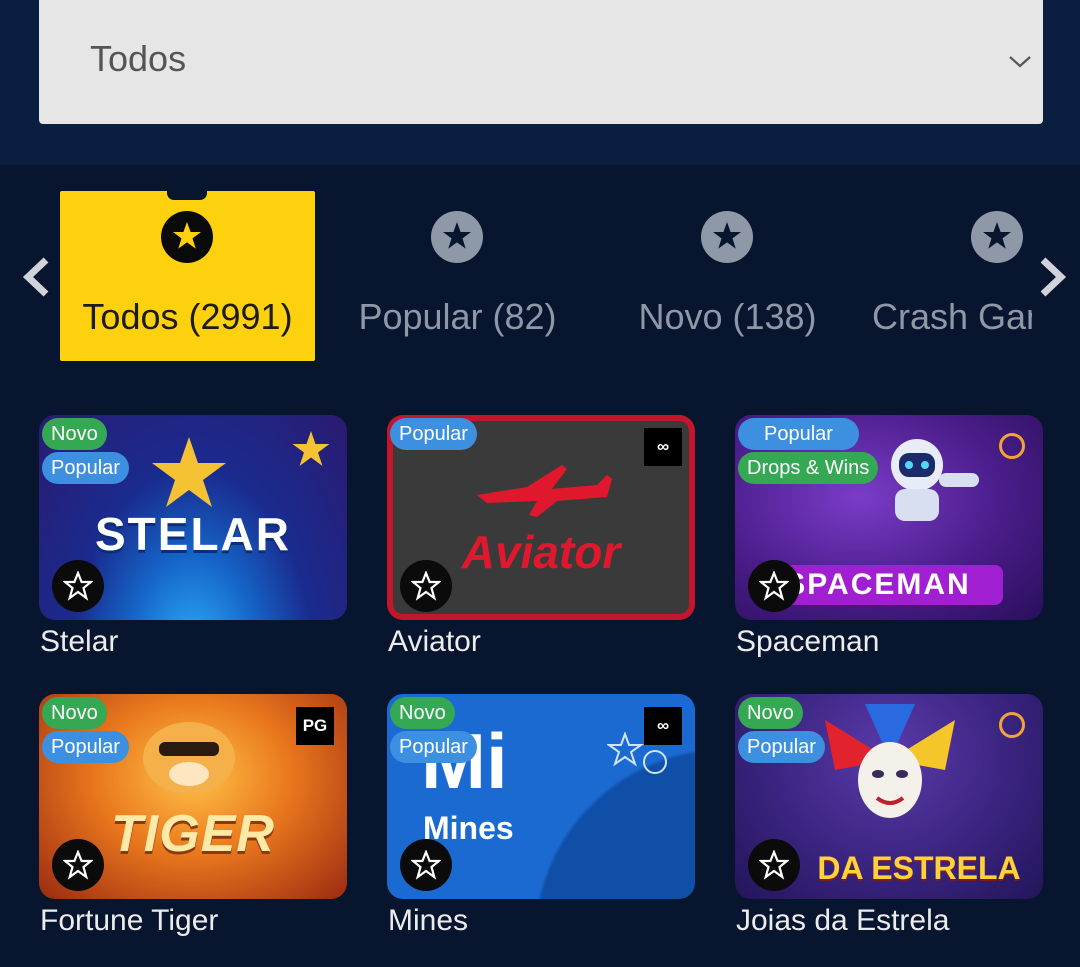 The width and height of the screenshot is (1080, 967). I want to click on game-card-mines: Mi Mines Novo Popular ∞ Mines, so click(541, 824).